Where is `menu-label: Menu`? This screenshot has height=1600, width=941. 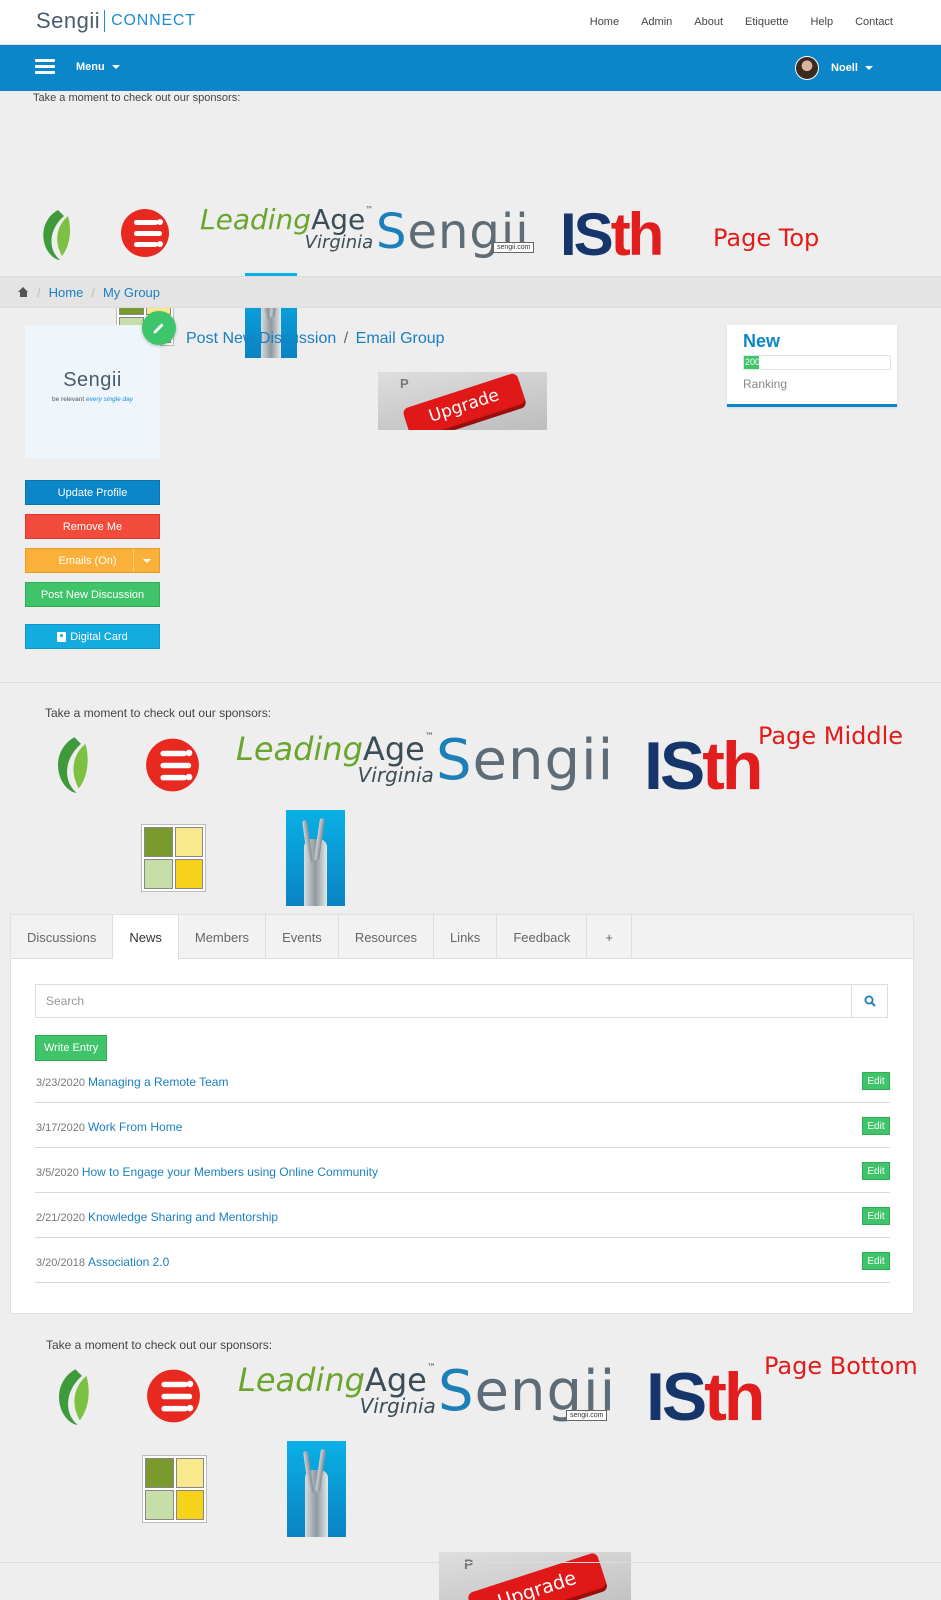 menu-label: Menu is located at coordinates (90, 67).